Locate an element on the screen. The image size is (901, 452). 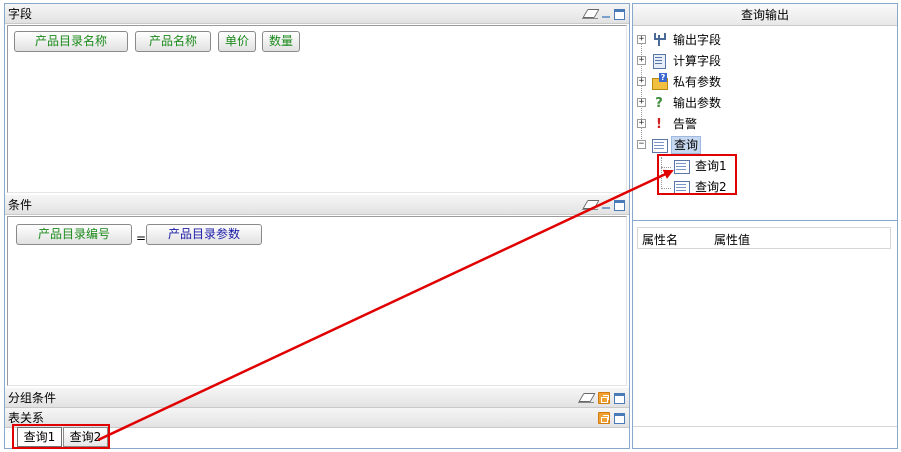
fields-panel-header: 字段 is located at coordinates (317, 14).